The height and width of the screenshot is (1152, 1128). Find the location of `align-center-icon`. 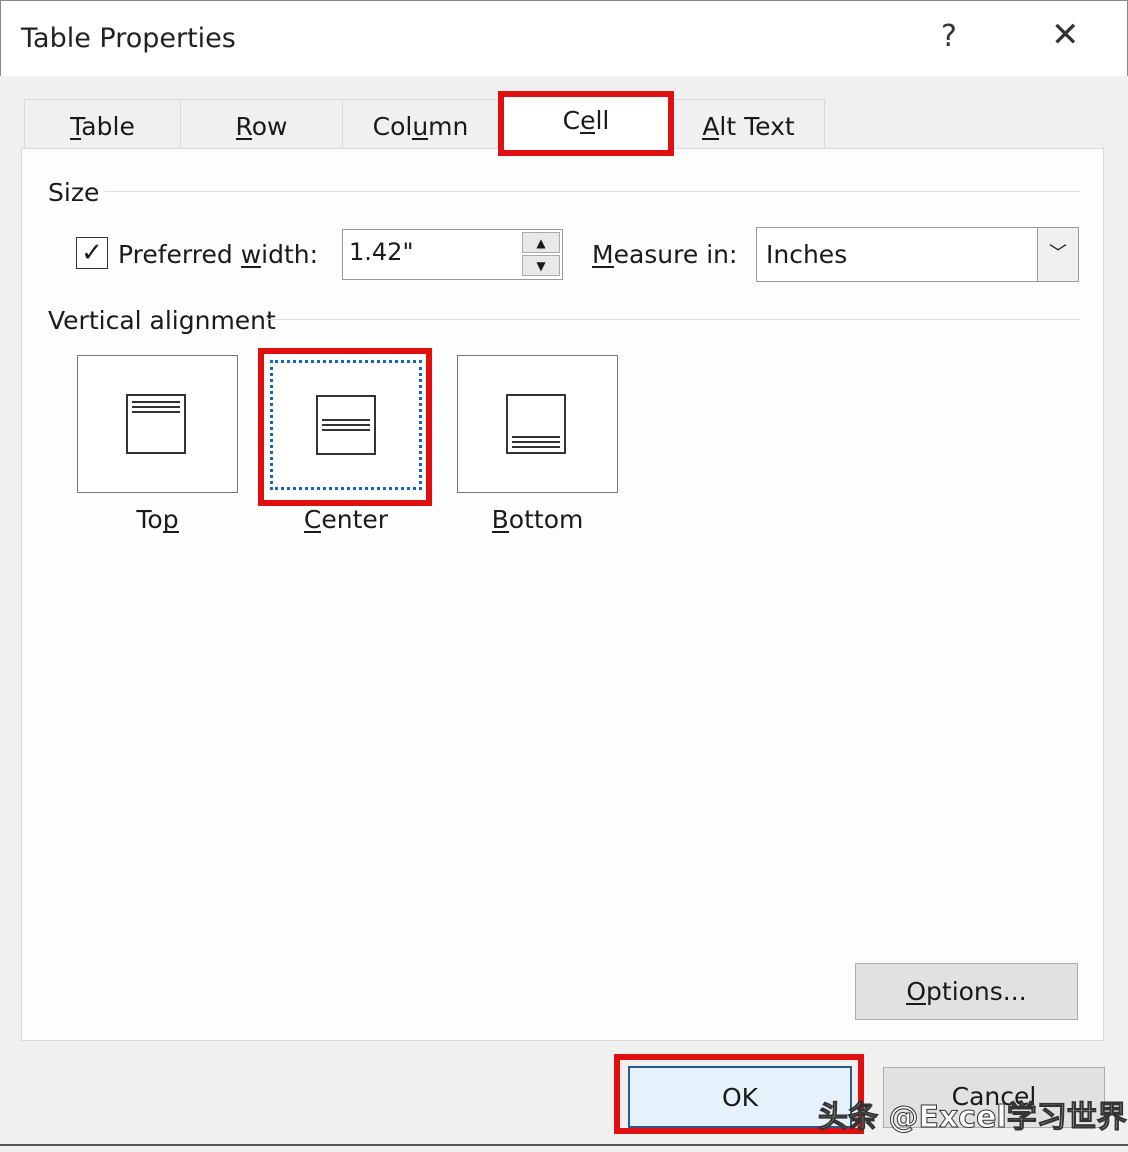

align-center-icon is located at coordinates (346, 425).